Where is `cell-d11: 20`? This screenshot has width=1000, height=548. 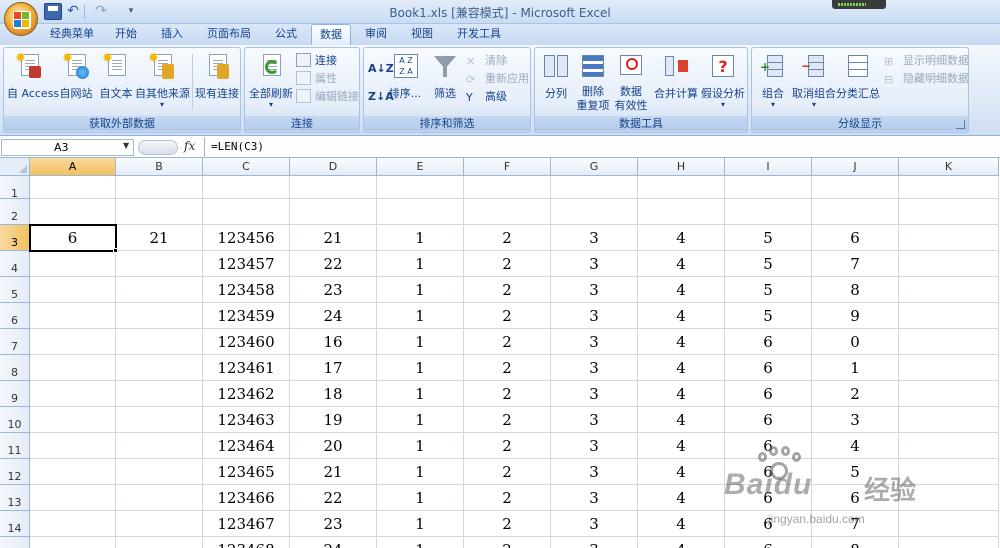
cell-d11: 20 is located at coordinates (333, 446).